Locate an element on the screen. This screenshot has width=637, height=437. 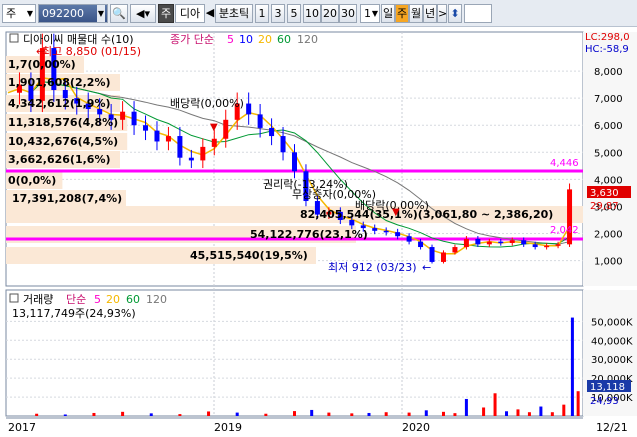
volume-profile-label: 1,901,608(2,2%) is located at coordinates (59, 82).